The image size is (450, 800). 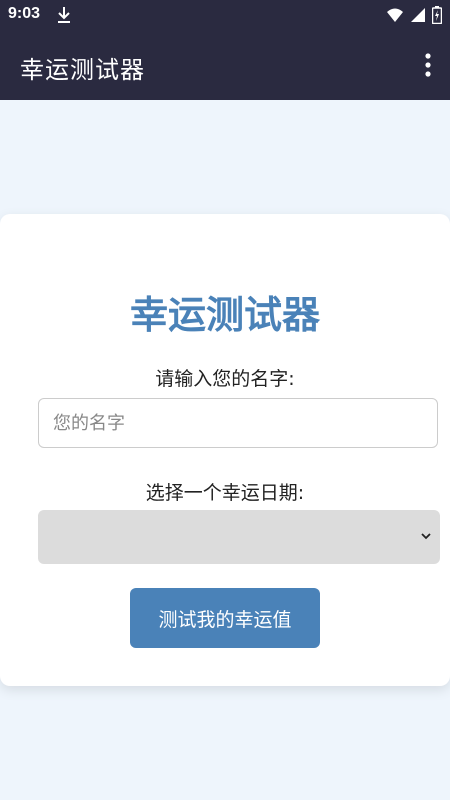 What do you see at coordinates (418, 15) in the screenshot?
I see `signal-icon` at bounding box center [418, 15].